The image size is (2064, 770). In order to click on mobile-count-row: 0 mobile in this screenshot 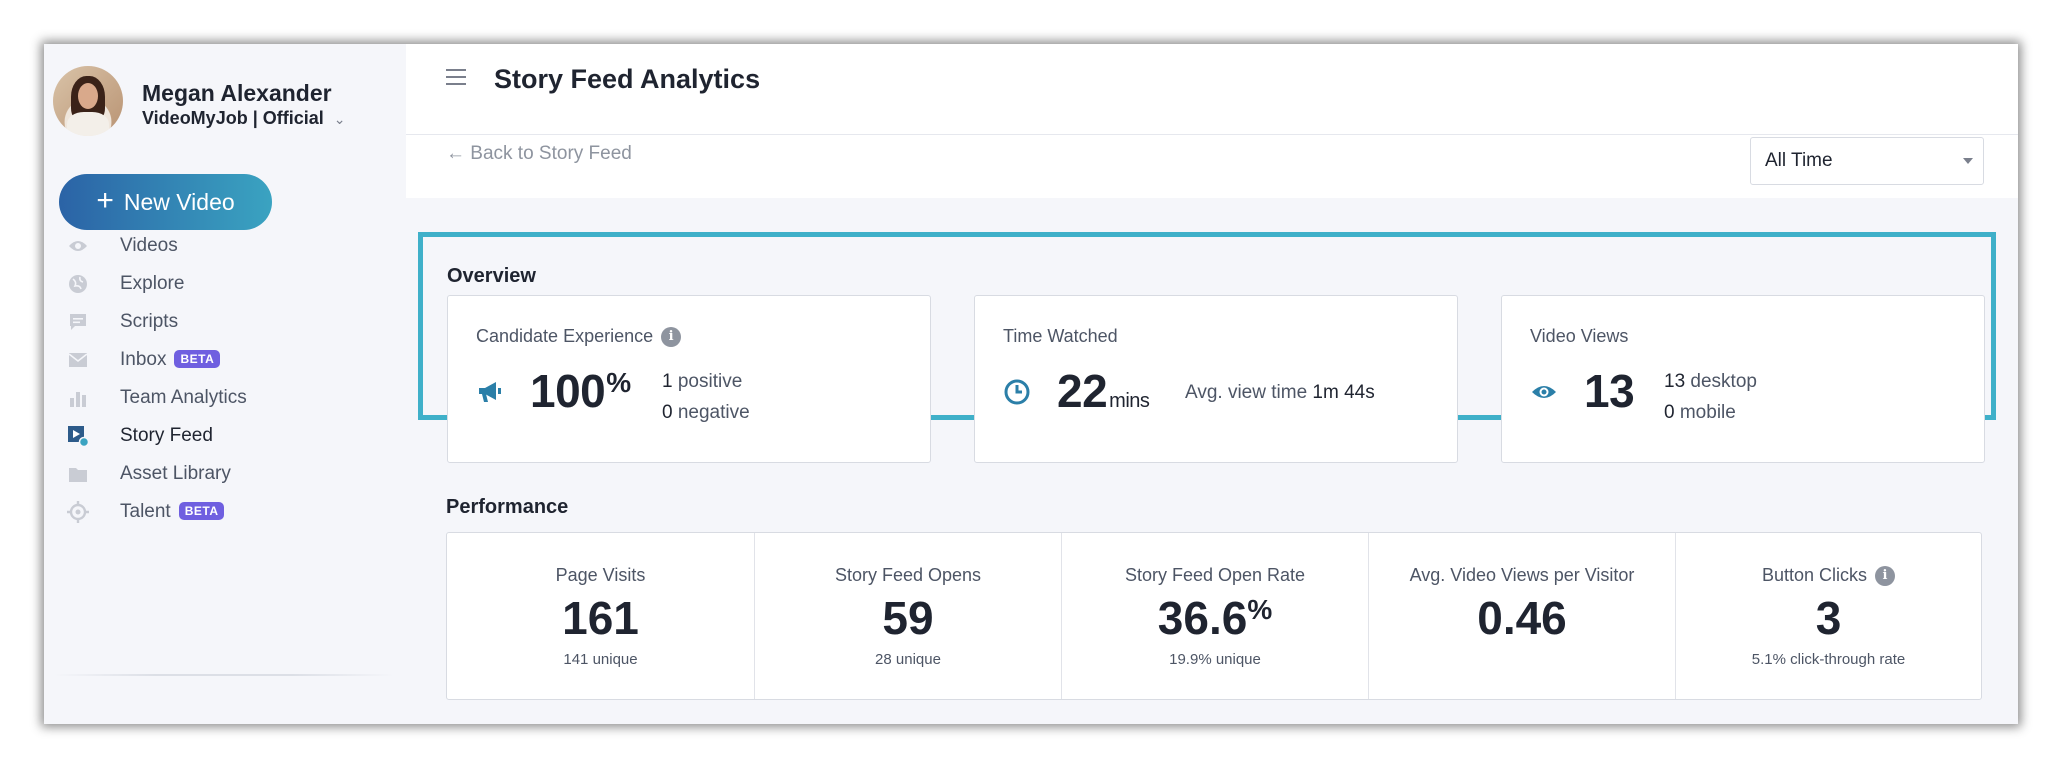, I will do `click(1700, 412)`.